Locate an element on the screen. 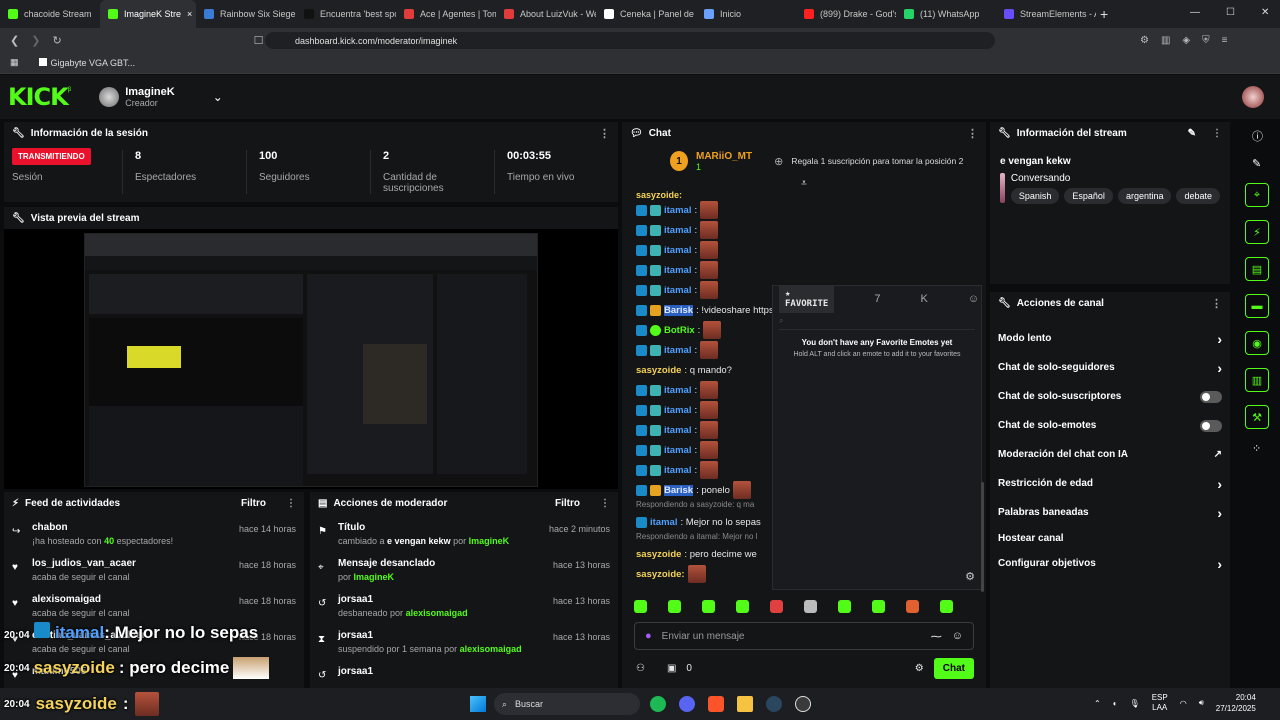  collapse-icon: ⩡ is located at coordinates (804, 184).